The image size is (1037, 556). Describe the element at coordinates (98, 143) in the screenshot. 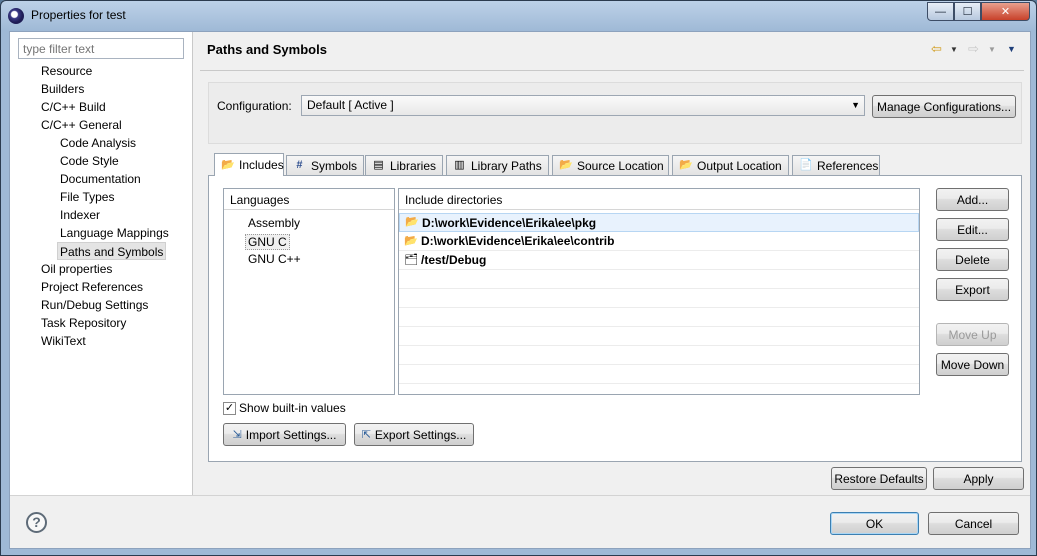

I see `tree-item: Code Analysis` at that location.